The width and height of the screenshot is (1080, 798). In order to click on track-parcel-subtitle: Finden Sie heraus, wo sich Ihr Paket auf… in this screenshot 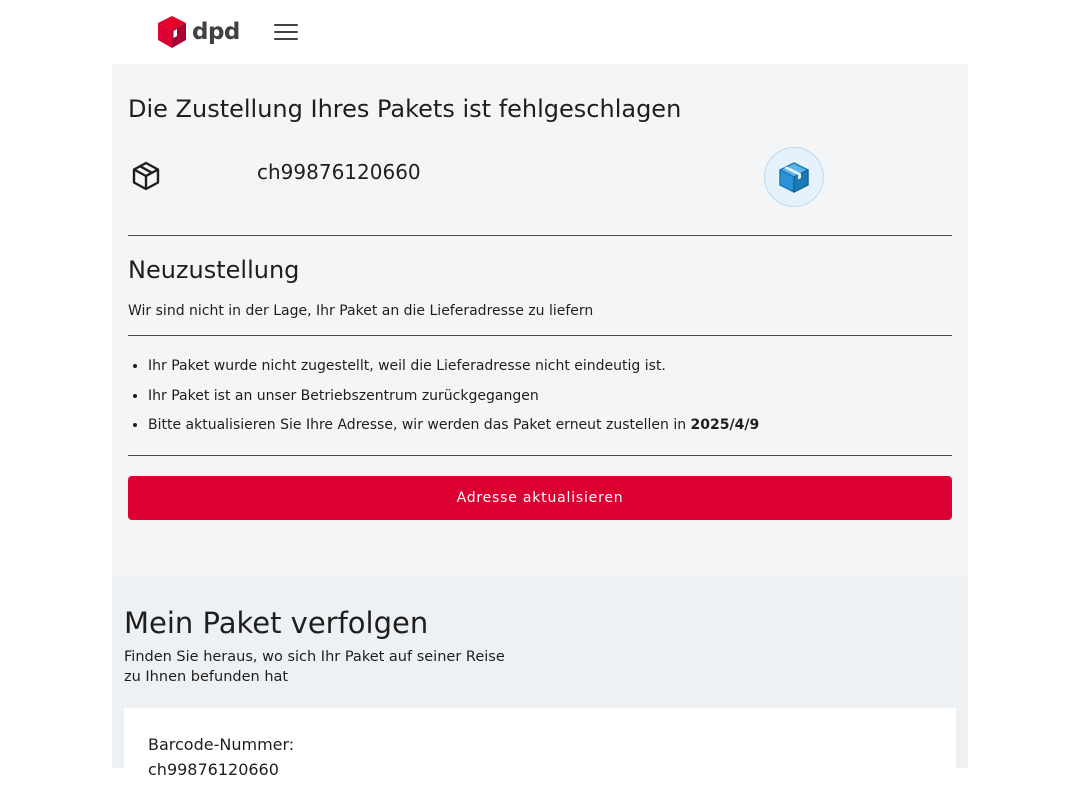, I will do `click(314, 667)`.